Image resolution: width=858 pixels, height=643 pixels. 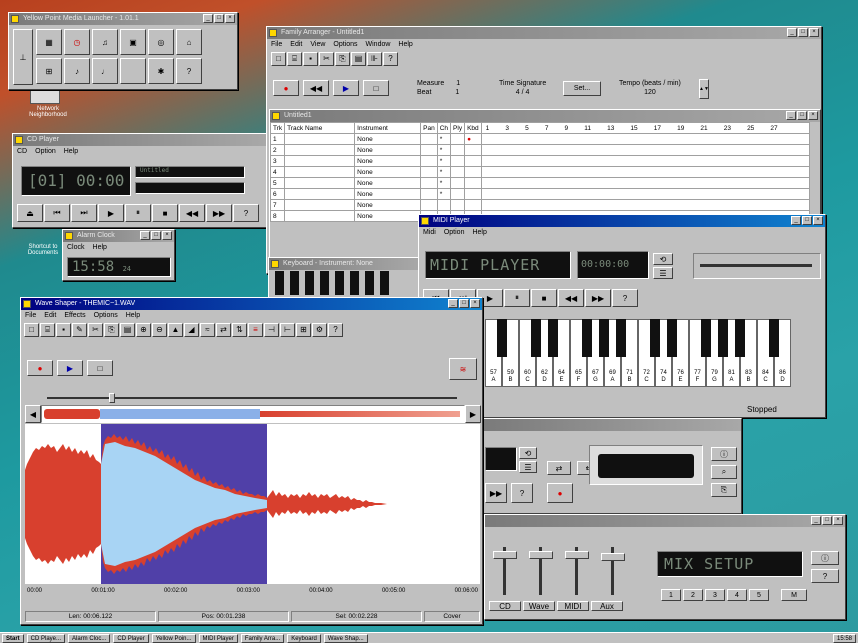 What do you see at coordinates (77, 71) in the screenshot?
I see `microphone-icon: ♪` at bounding box center [77, 71].